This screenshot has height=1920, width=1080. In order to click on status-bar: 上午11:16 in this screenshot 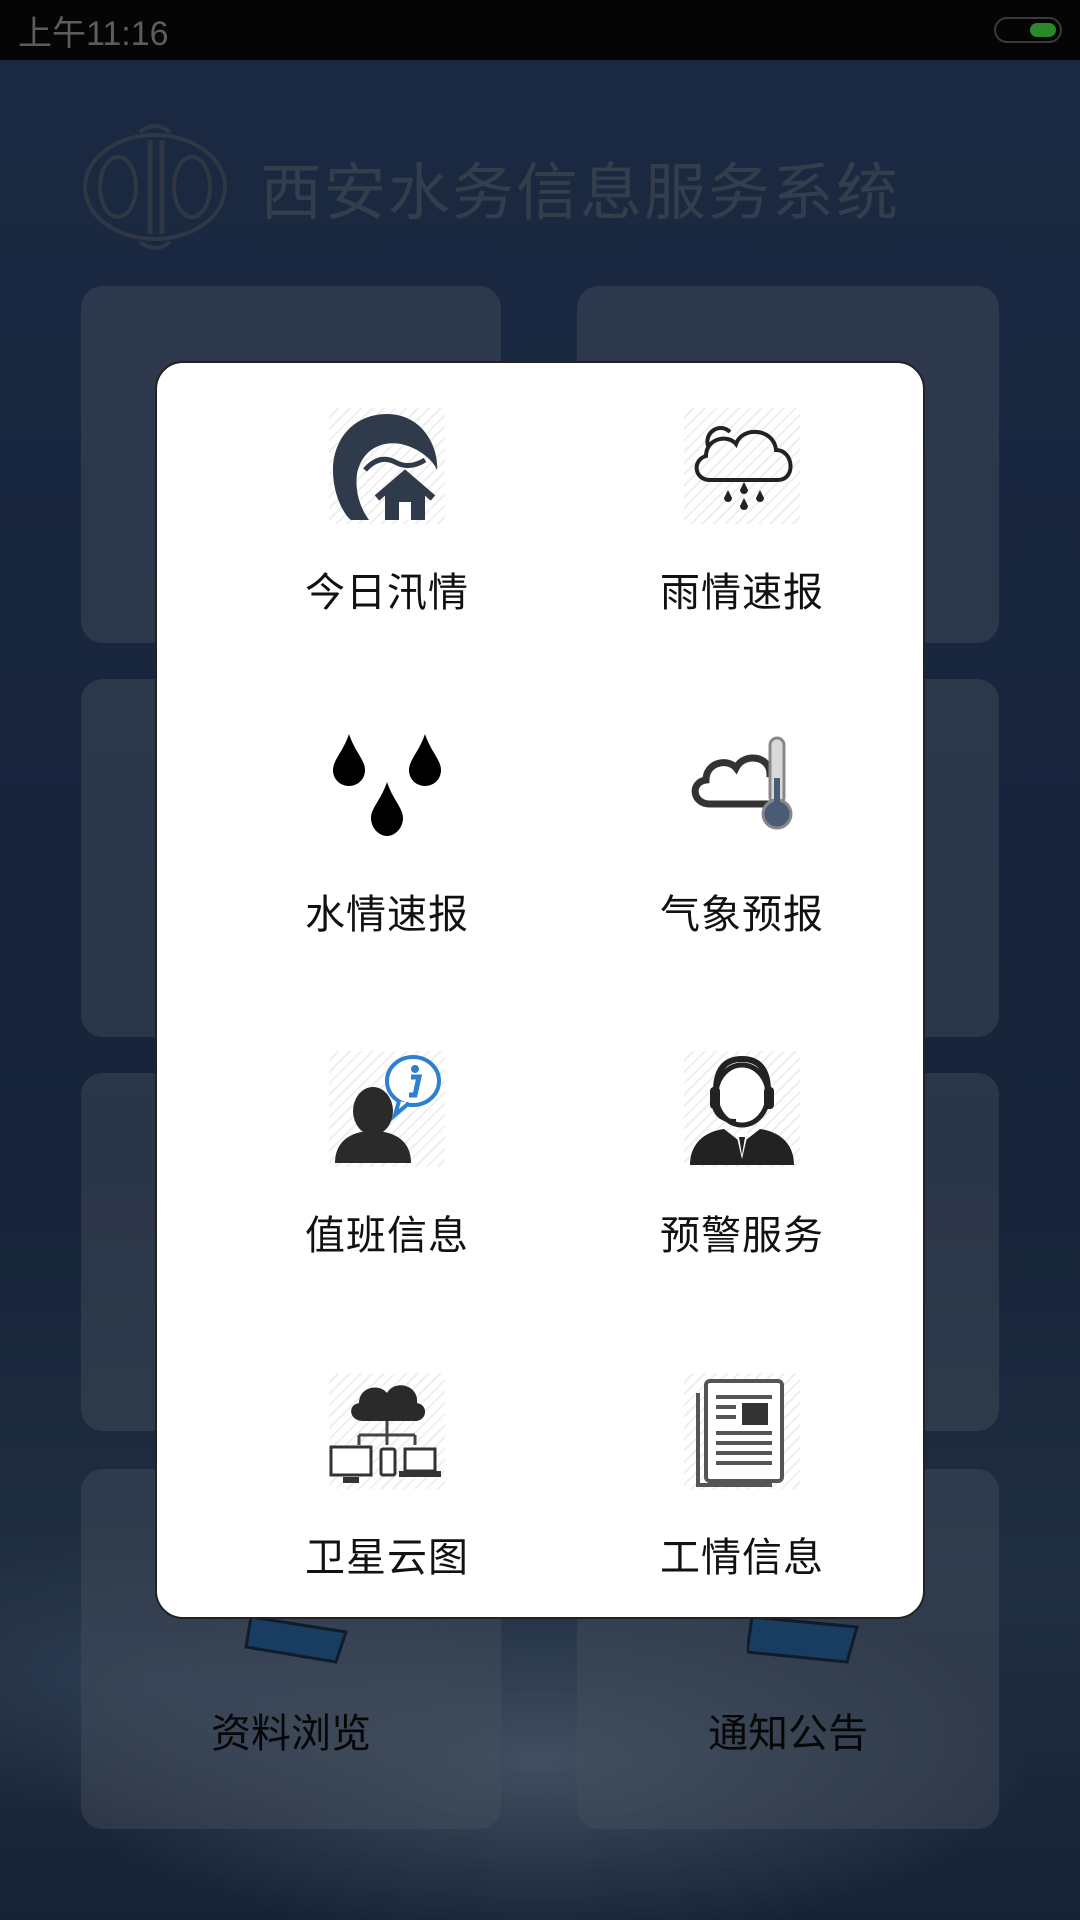, I will do `click(540, 30)`.